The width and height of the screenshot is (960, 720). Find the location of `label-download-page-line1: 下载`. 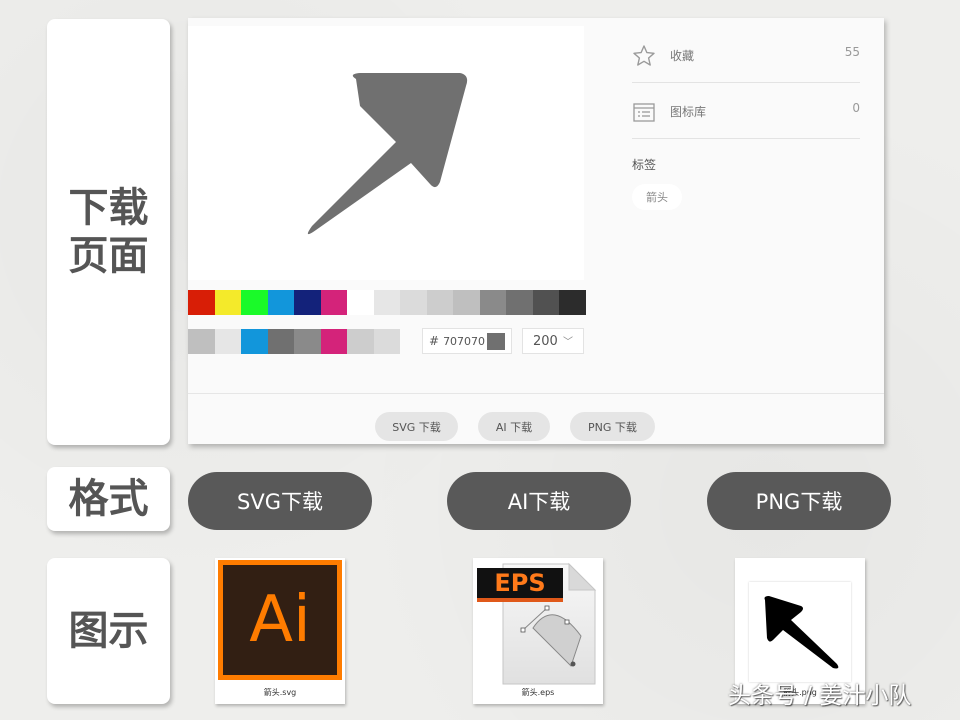

label-download-page-line1: 下载 is located at coordinates (108, 208).